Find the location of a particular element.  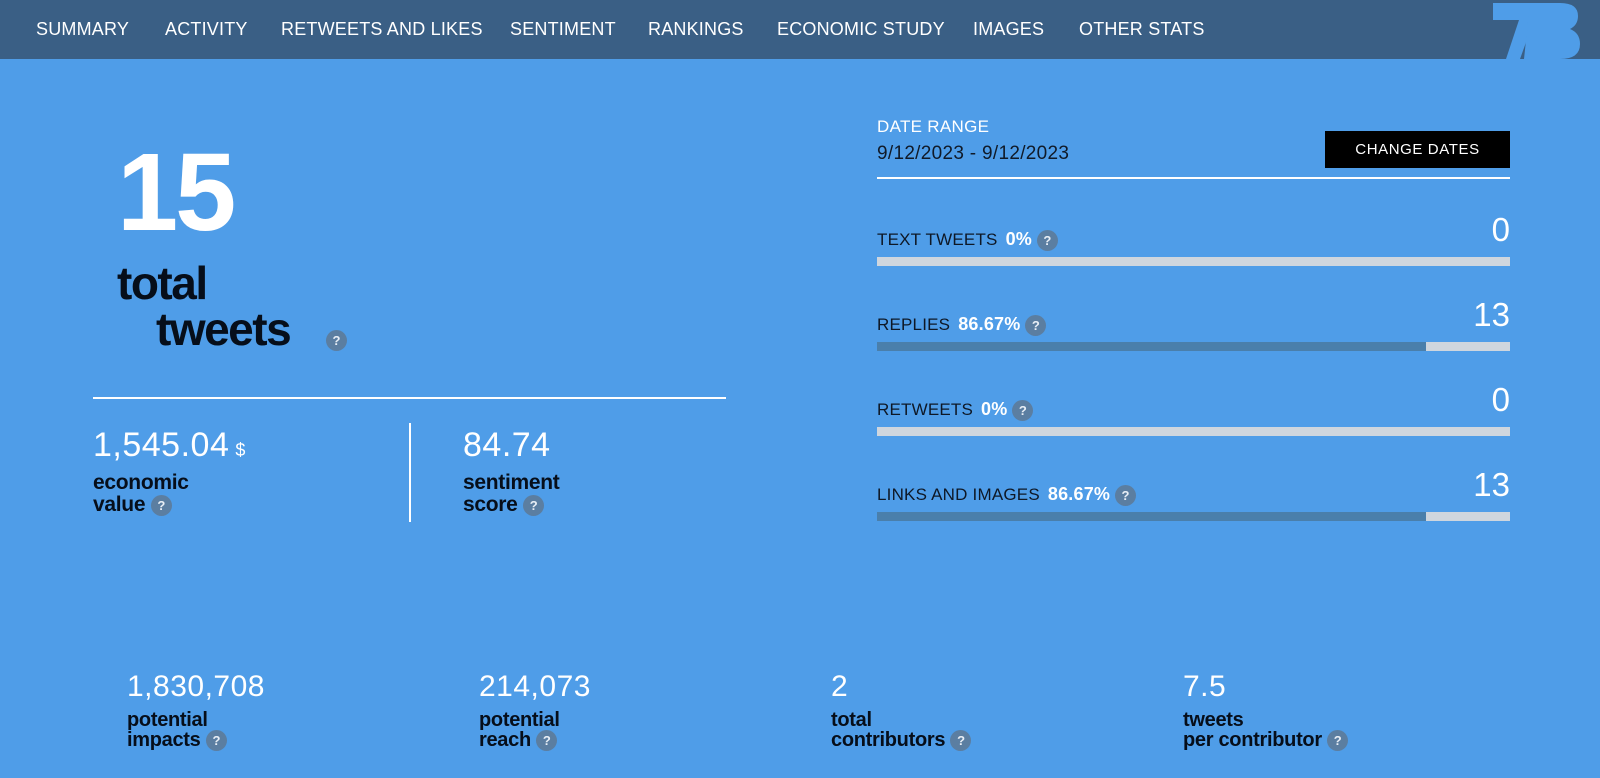

change-dates-button: CHANGE DATES is located at coordinates (1417, 149).